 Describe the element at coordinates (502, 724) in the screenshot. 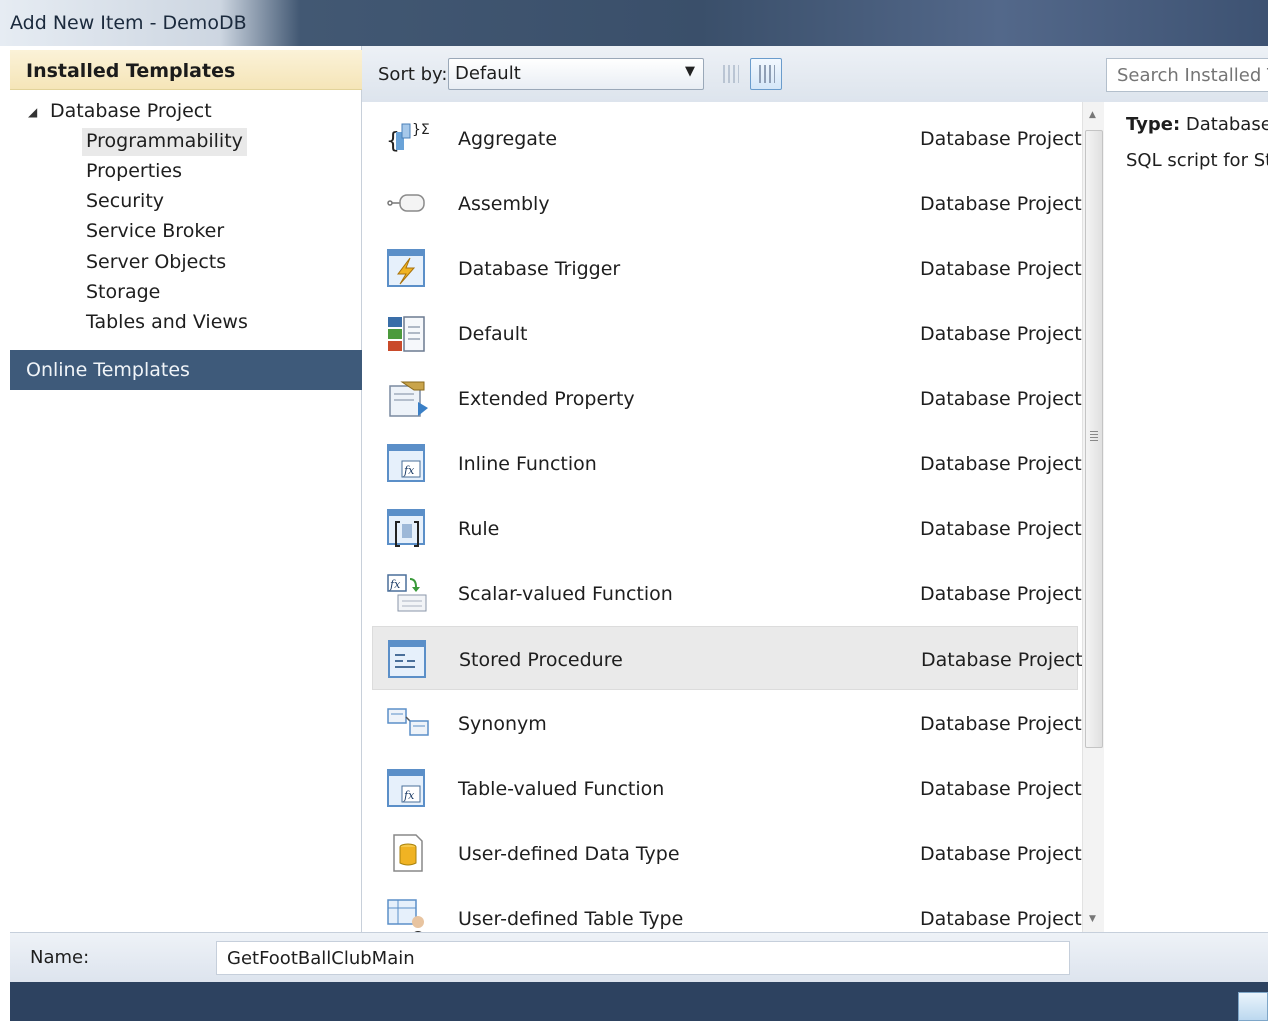

I see `item-name: Synonym` at that location.